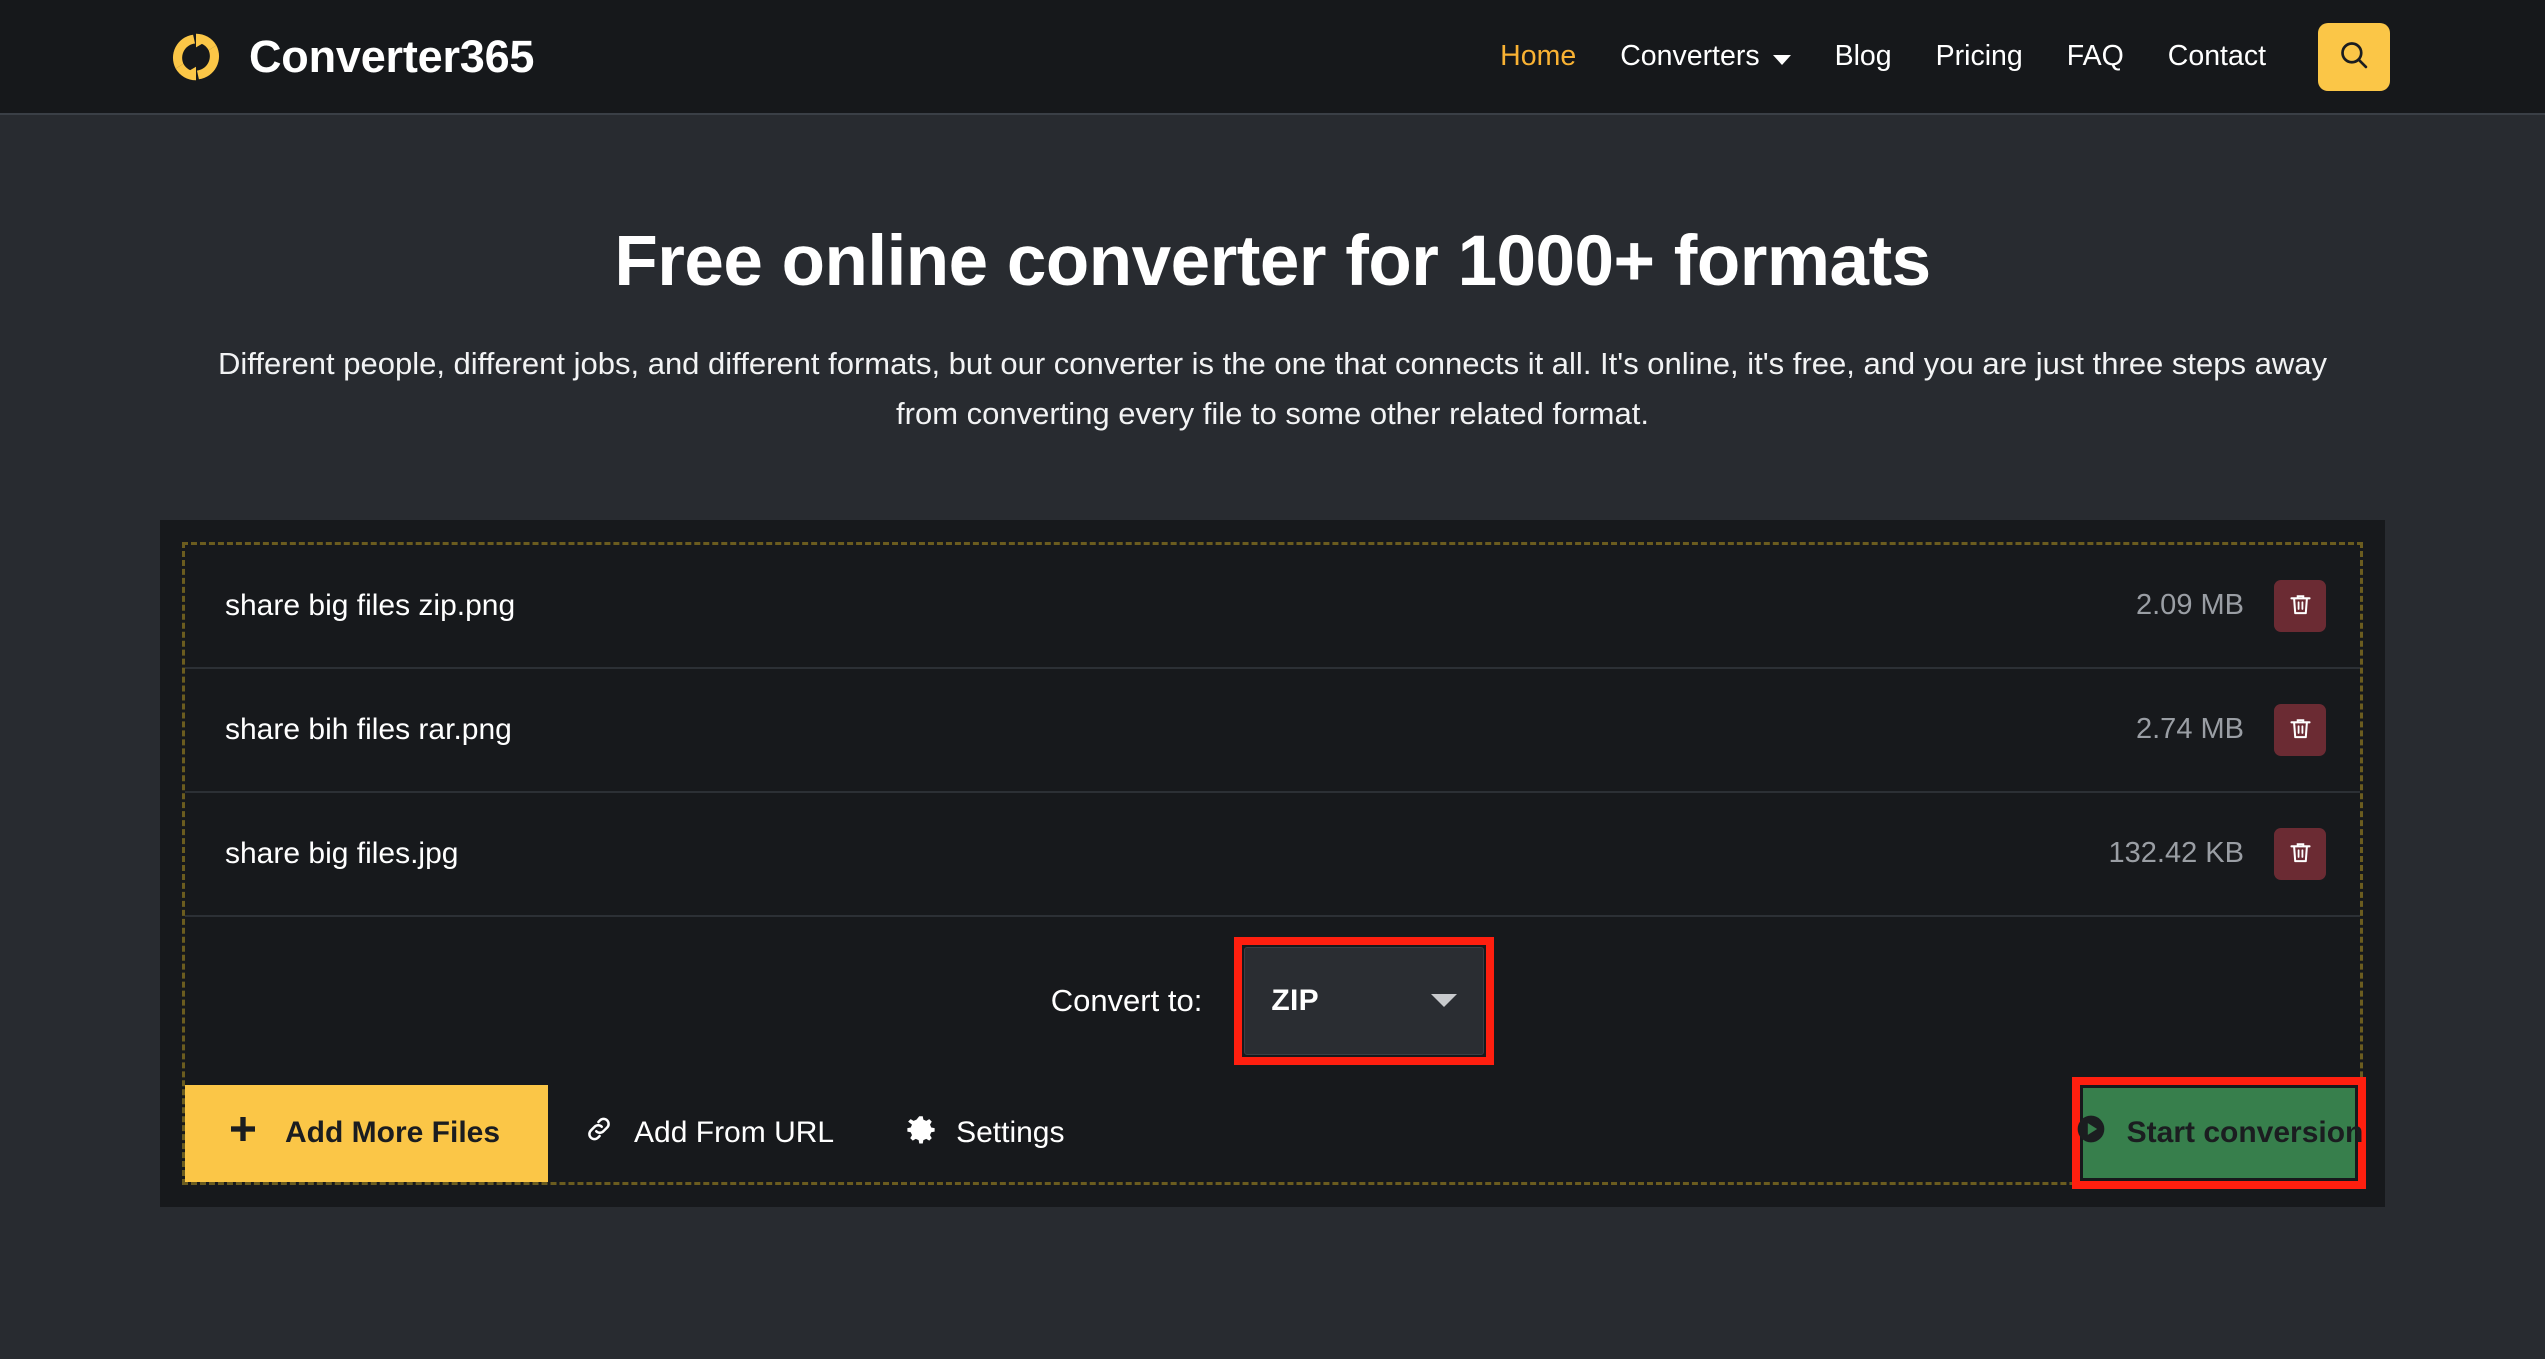 The height and width of the screenshot is (1359, 2545). What do you see at coordinates (921, 1133) in the screenshot?
I see `gear-icon` at bounding box center [921, 1133].